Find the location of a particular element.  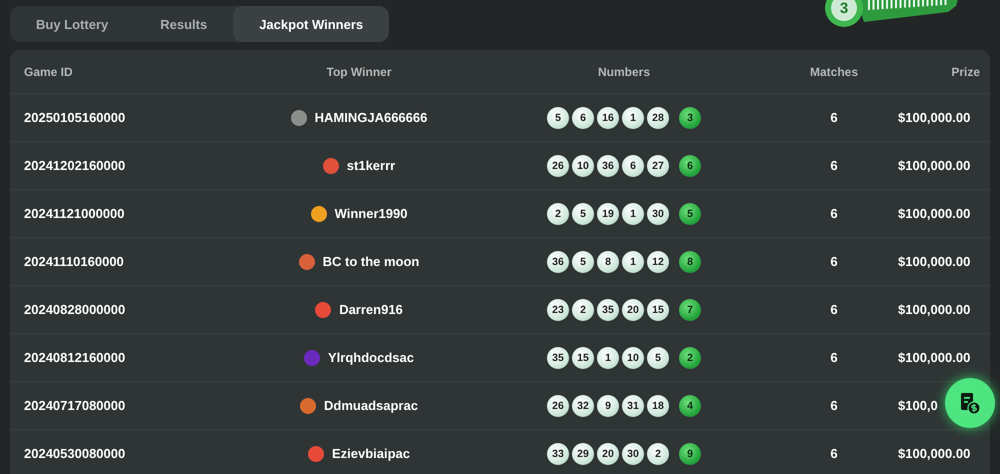

bonus-ball: 4 is located at coordinates (690, 405).